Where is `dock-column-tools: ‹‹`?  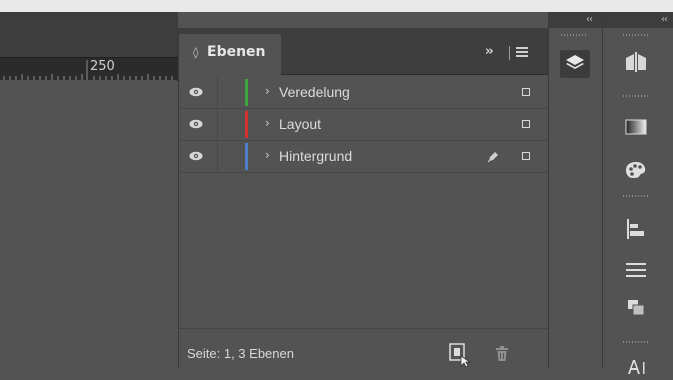 dock-column-tools: ‹‹ is located at coordinates (637, 193).